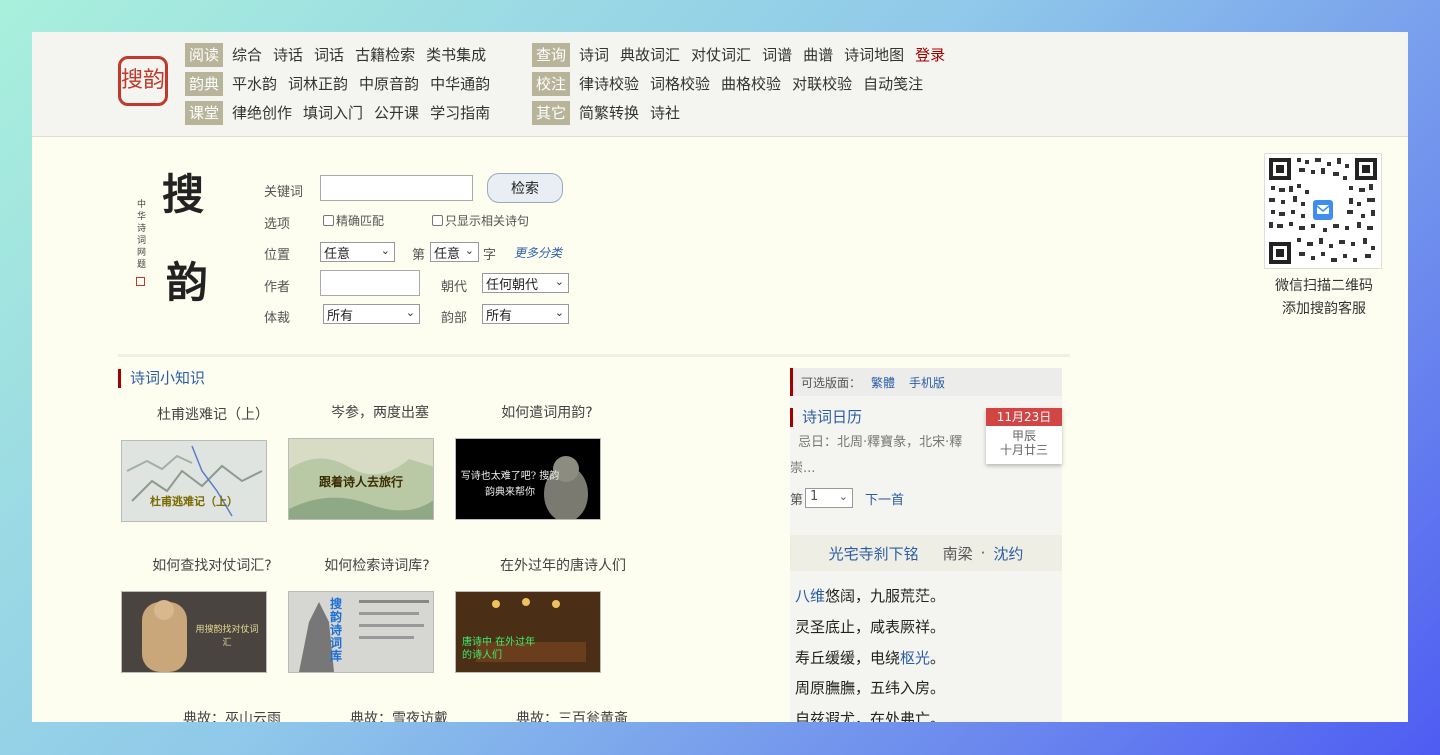 The image size is (1440, 755). What do you see at coordinates (551, 112) in the screenshot?
I see `nav-category-other: 其它` at bounding box center [551, 112].